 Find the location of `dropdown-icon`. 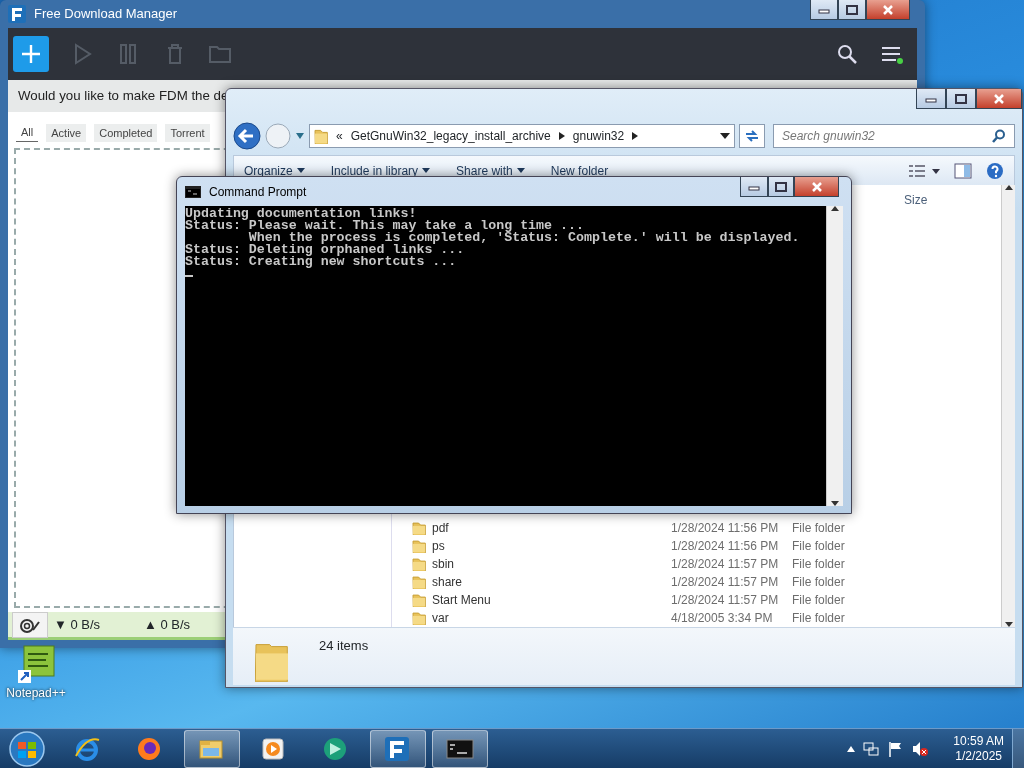

dropdown-icon is located at coordinates (725, 136).